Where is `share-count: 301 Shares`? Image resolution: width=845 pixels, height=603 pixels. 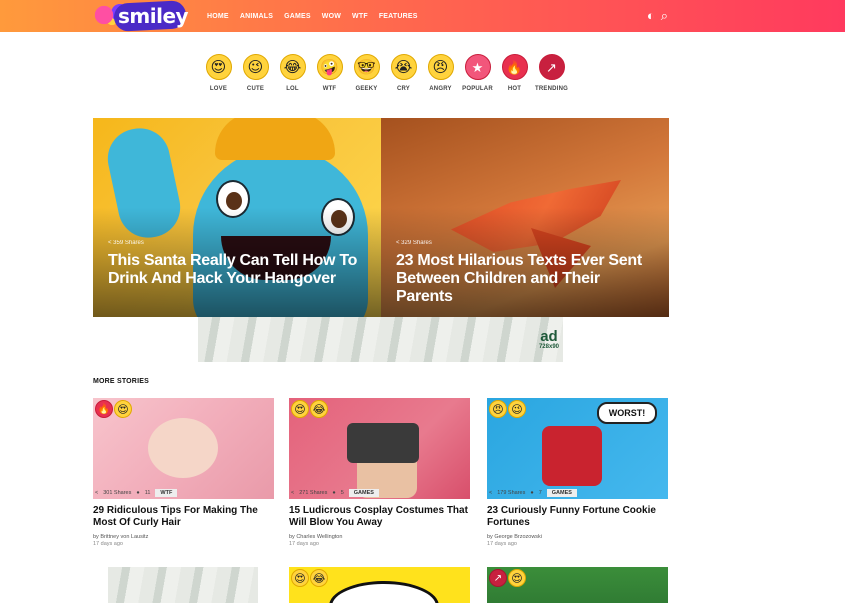 share-count: 301 Shares is located at coordinates (117, 493).